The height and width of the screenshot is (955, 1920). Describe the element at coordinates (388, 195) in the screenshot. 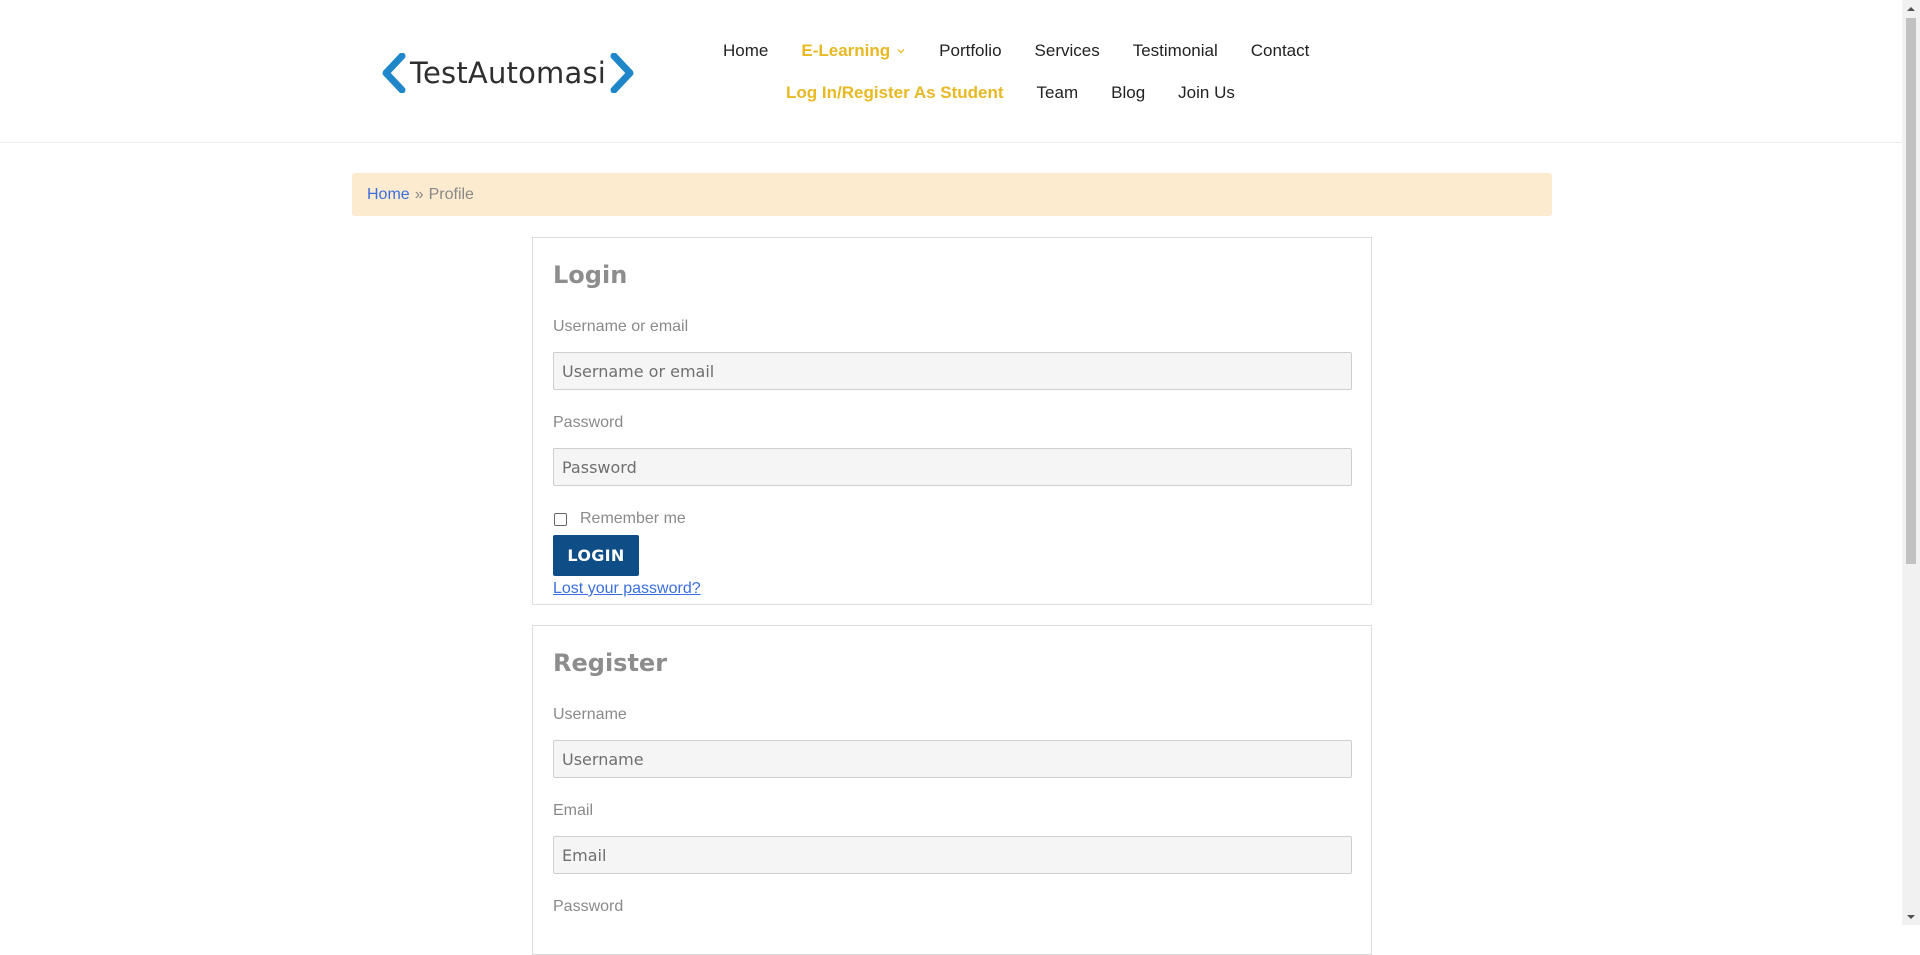

I see `breadcrumb-home-link: Home` at that location.